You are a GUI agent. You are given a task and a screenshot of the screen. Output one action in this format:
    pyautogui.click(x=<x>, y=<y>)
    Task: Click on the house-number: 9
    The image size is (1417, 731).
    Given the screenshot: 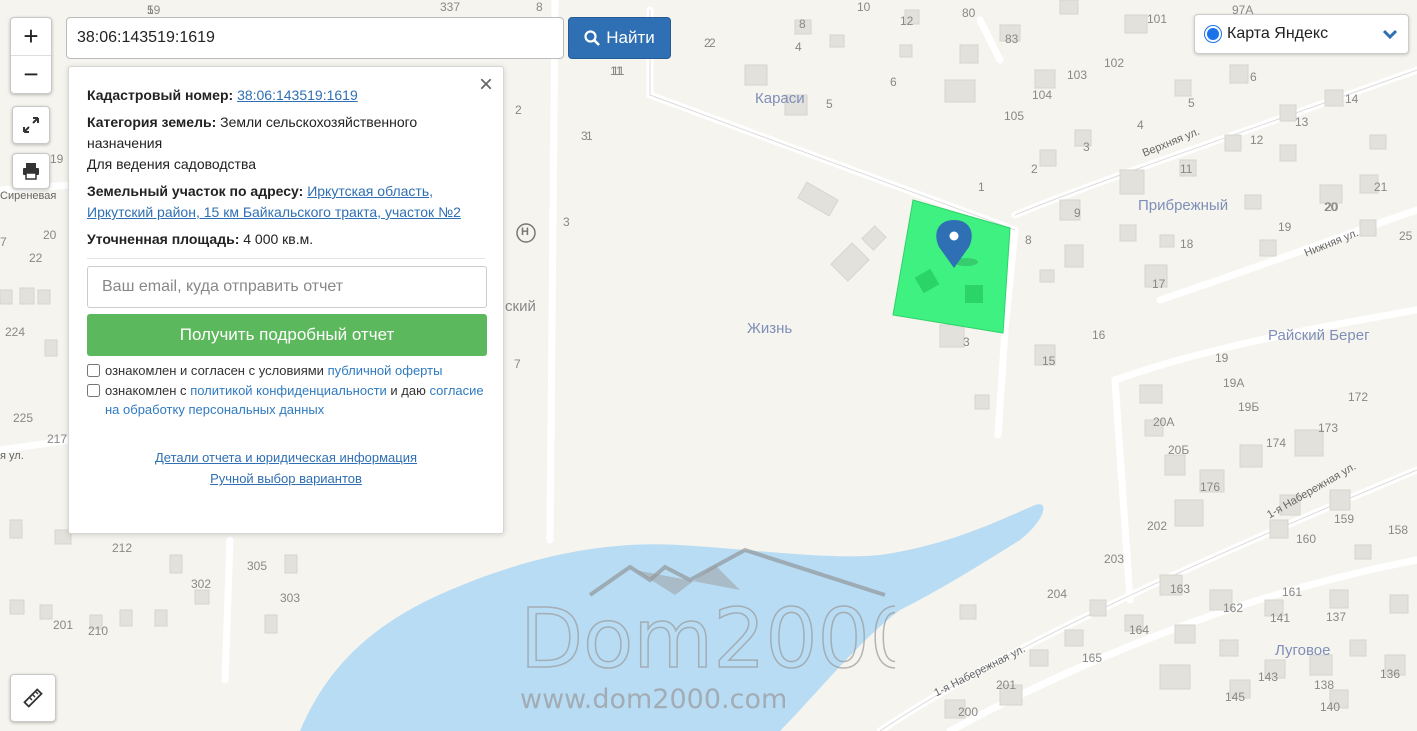 What is the action you would take?
    pyautogui.click(x=1077, y=213)
    